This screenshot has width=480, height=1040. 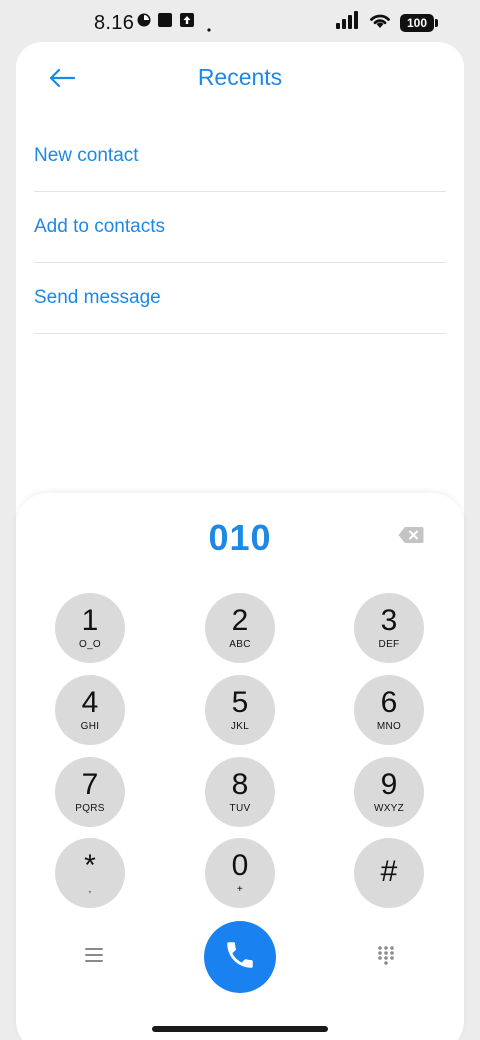 I want to click on dialer-action-row, so click(x=240, y=957).